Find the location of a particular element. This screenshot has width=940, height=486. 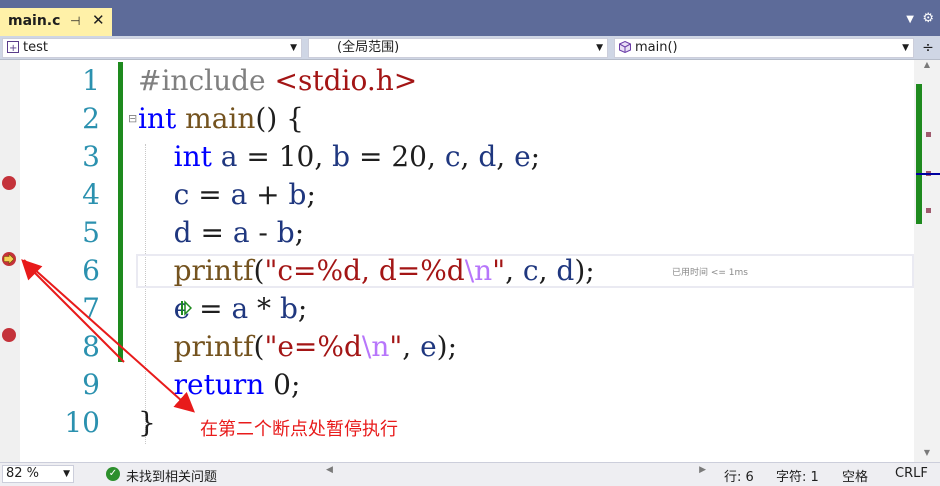

project-dropdown: + test ▼ is located at coordinates (152, 48).